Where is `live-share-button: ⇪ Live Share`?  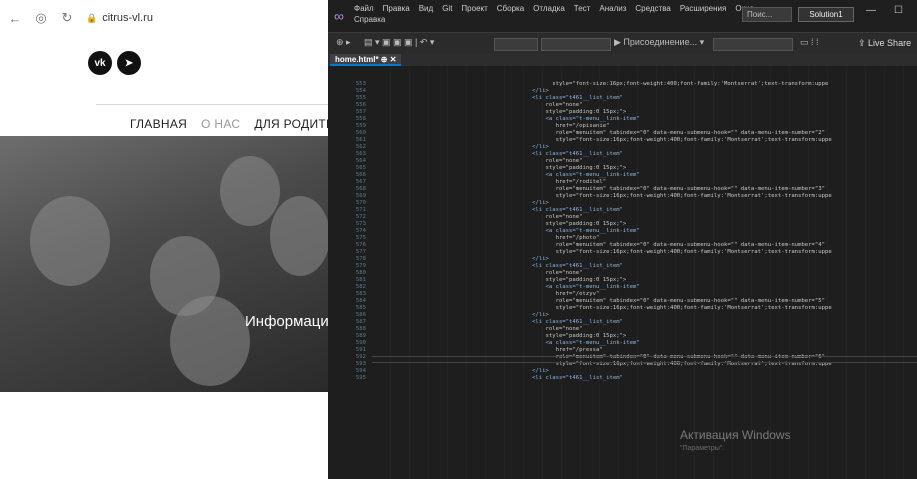 live-share-button: ⇪ Live Share is located at coordinates (884, 43).